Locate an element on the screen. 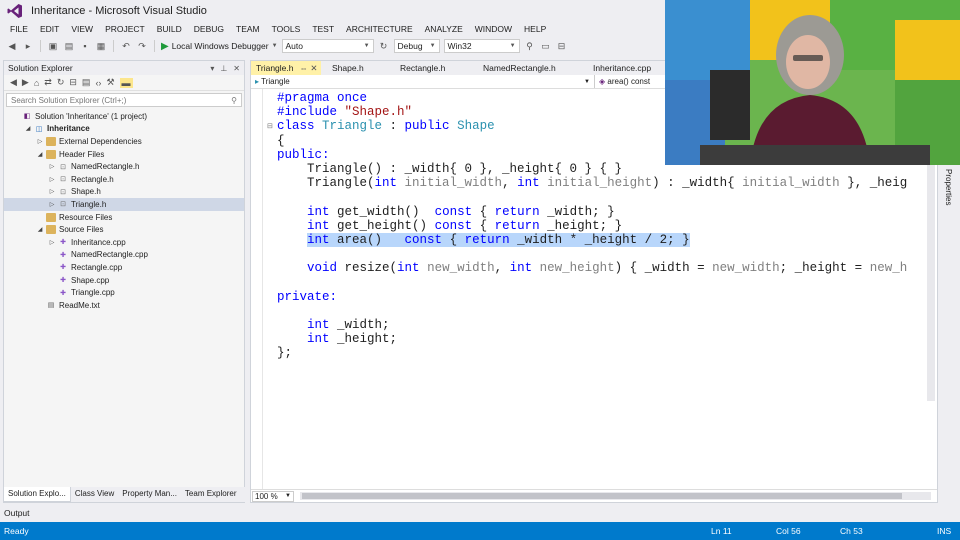 The width and height of the screenshot is (960, 540). comment-icon: ▭ is located at coordinates (546, 46).